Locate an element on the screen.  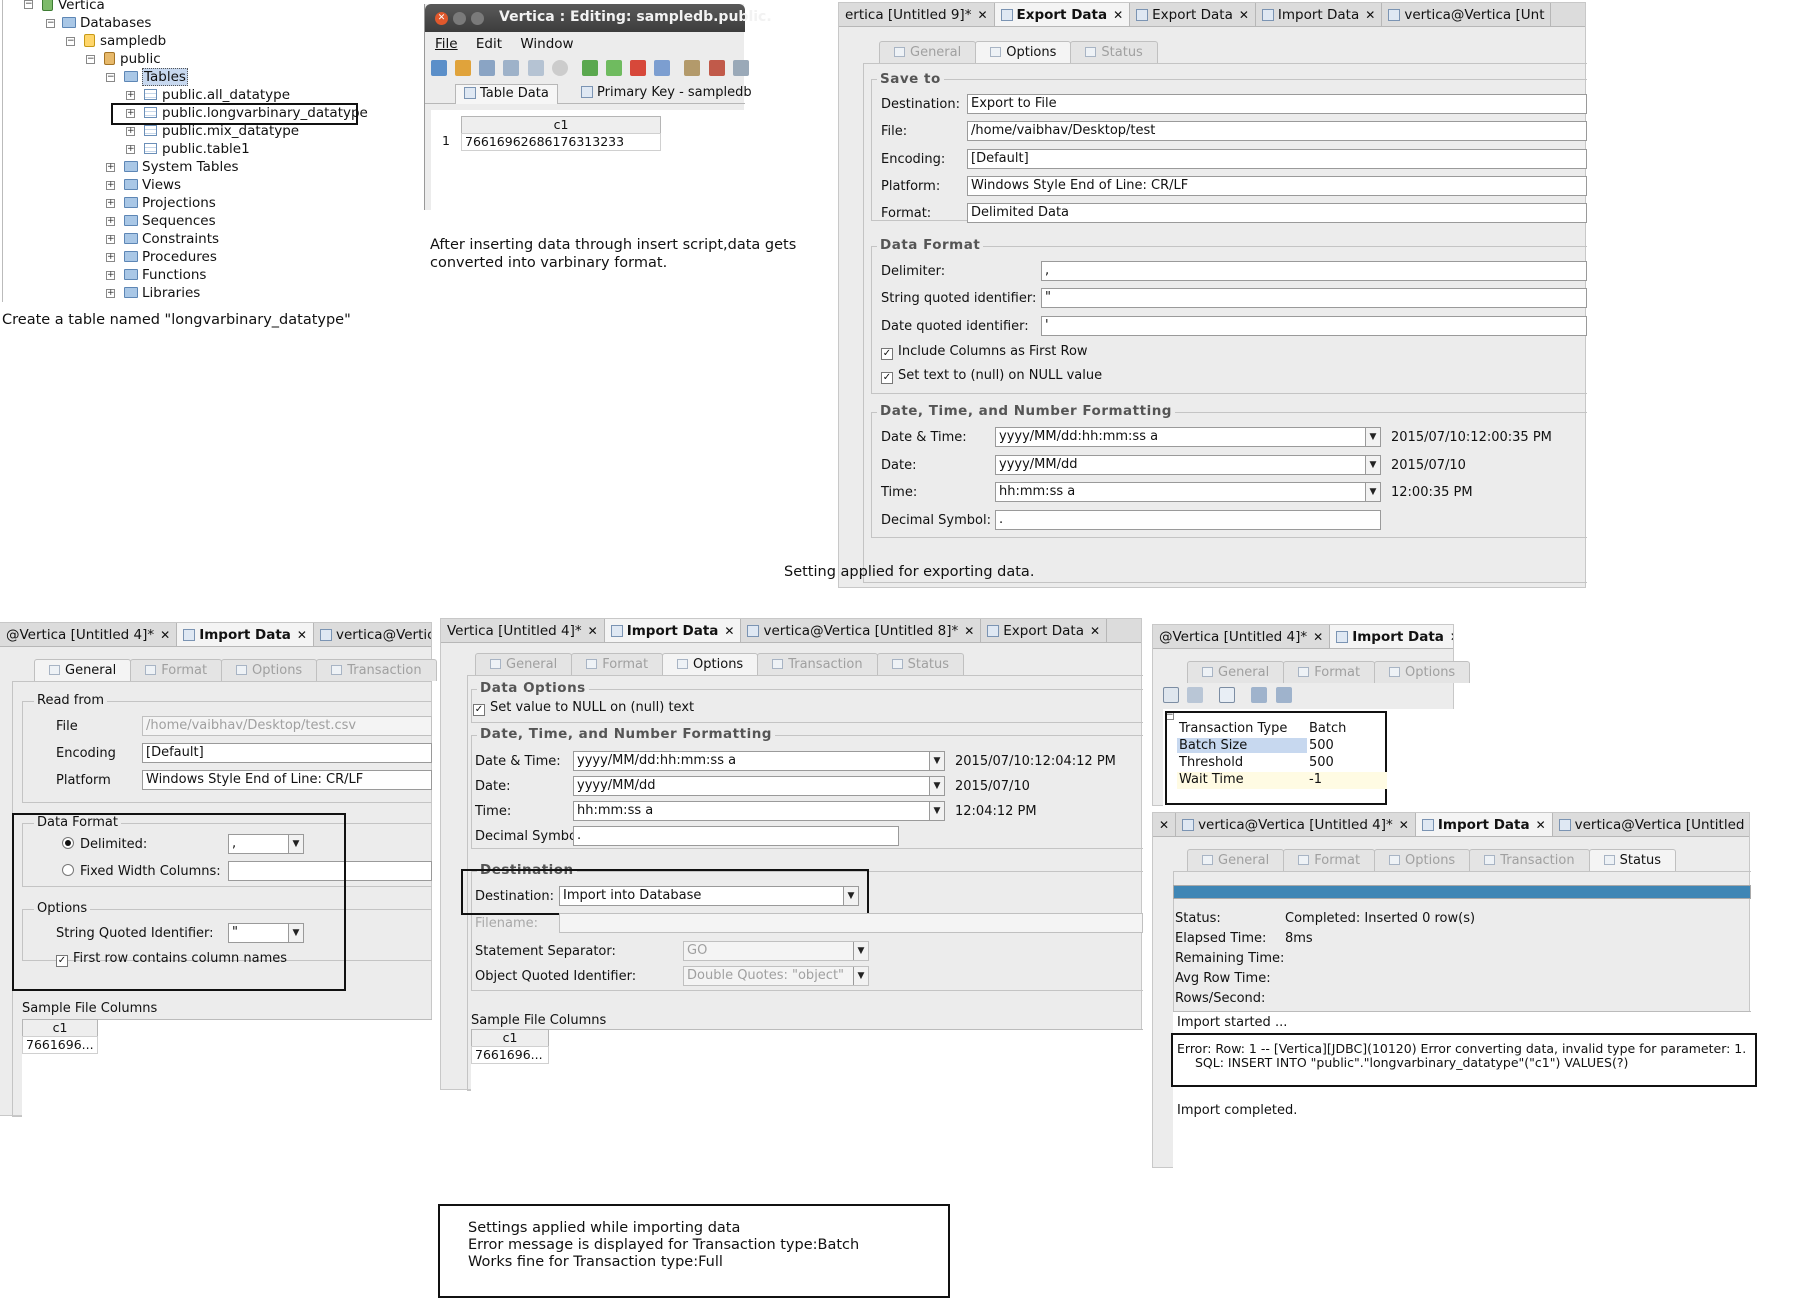
delete-row-icon is located at coordinates (638, 68).